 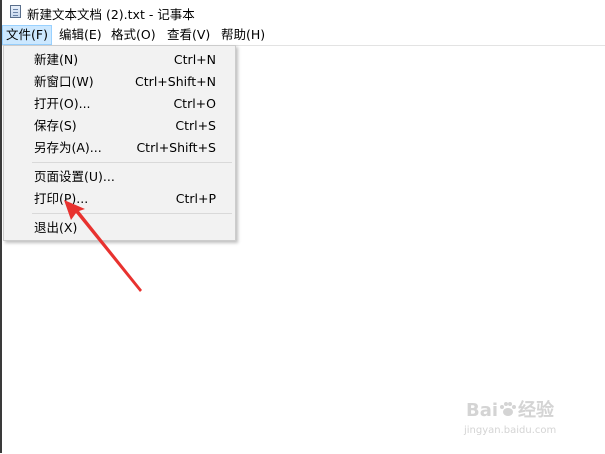 I want to click on annotation-arrow, so click(x=103, y=246).